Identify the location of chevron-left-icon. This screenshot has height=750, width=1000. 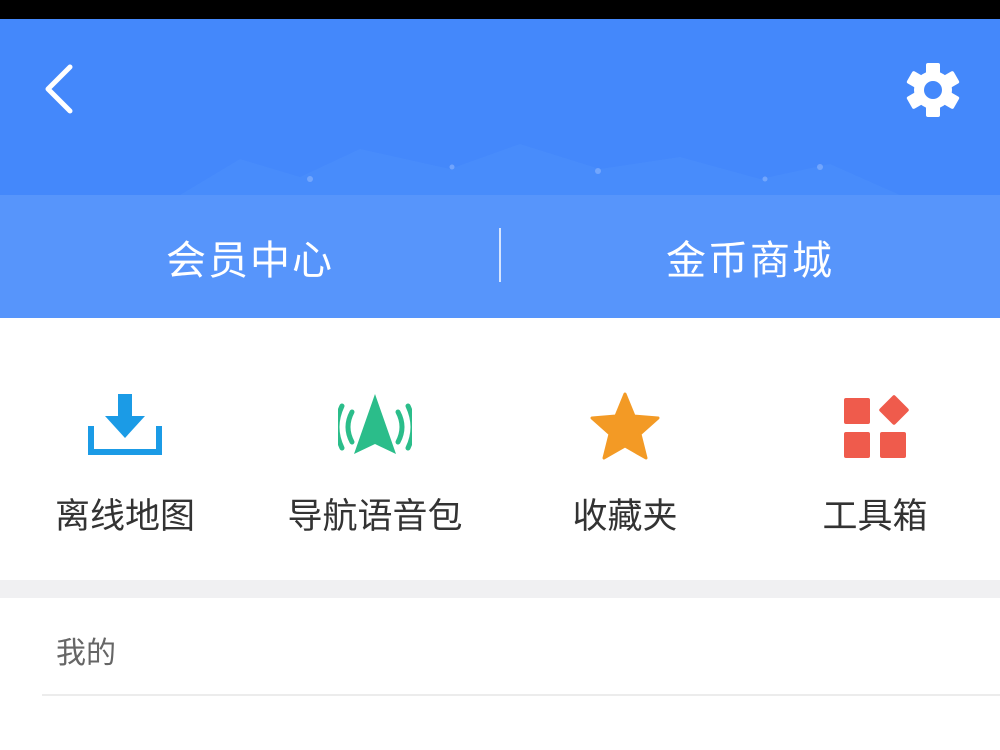
(59, 89).